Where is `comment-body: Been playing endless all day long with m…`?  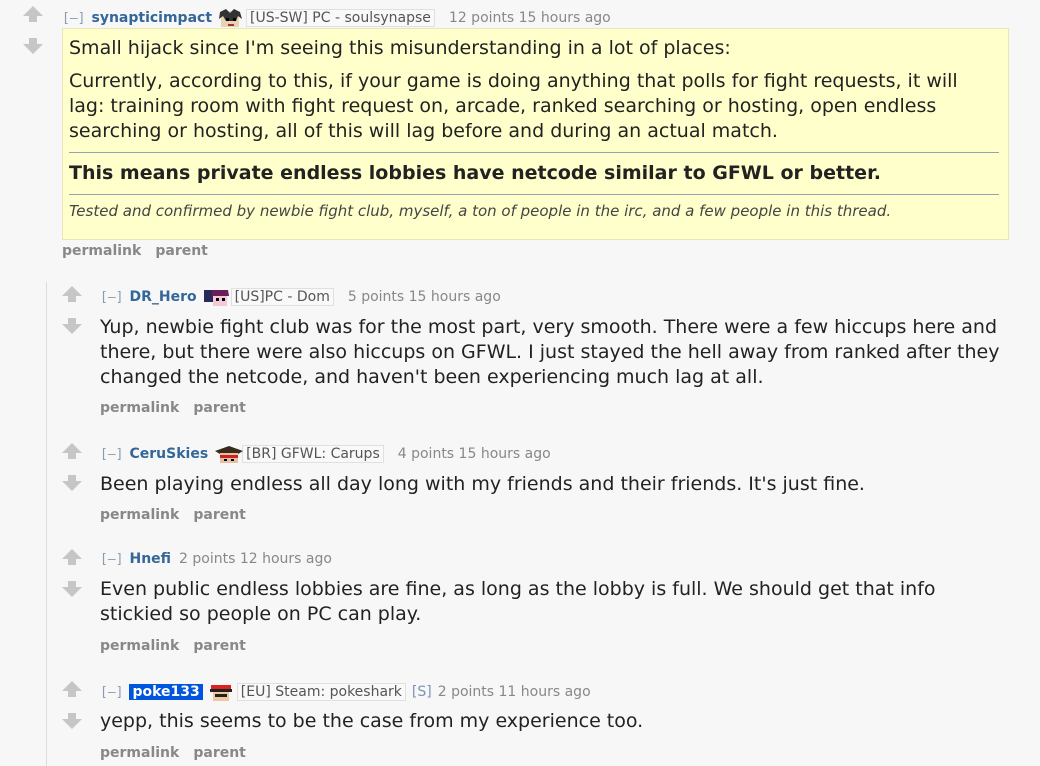
comment-body: Been playing endless all day long with m… is located at coordinates (482, 484).